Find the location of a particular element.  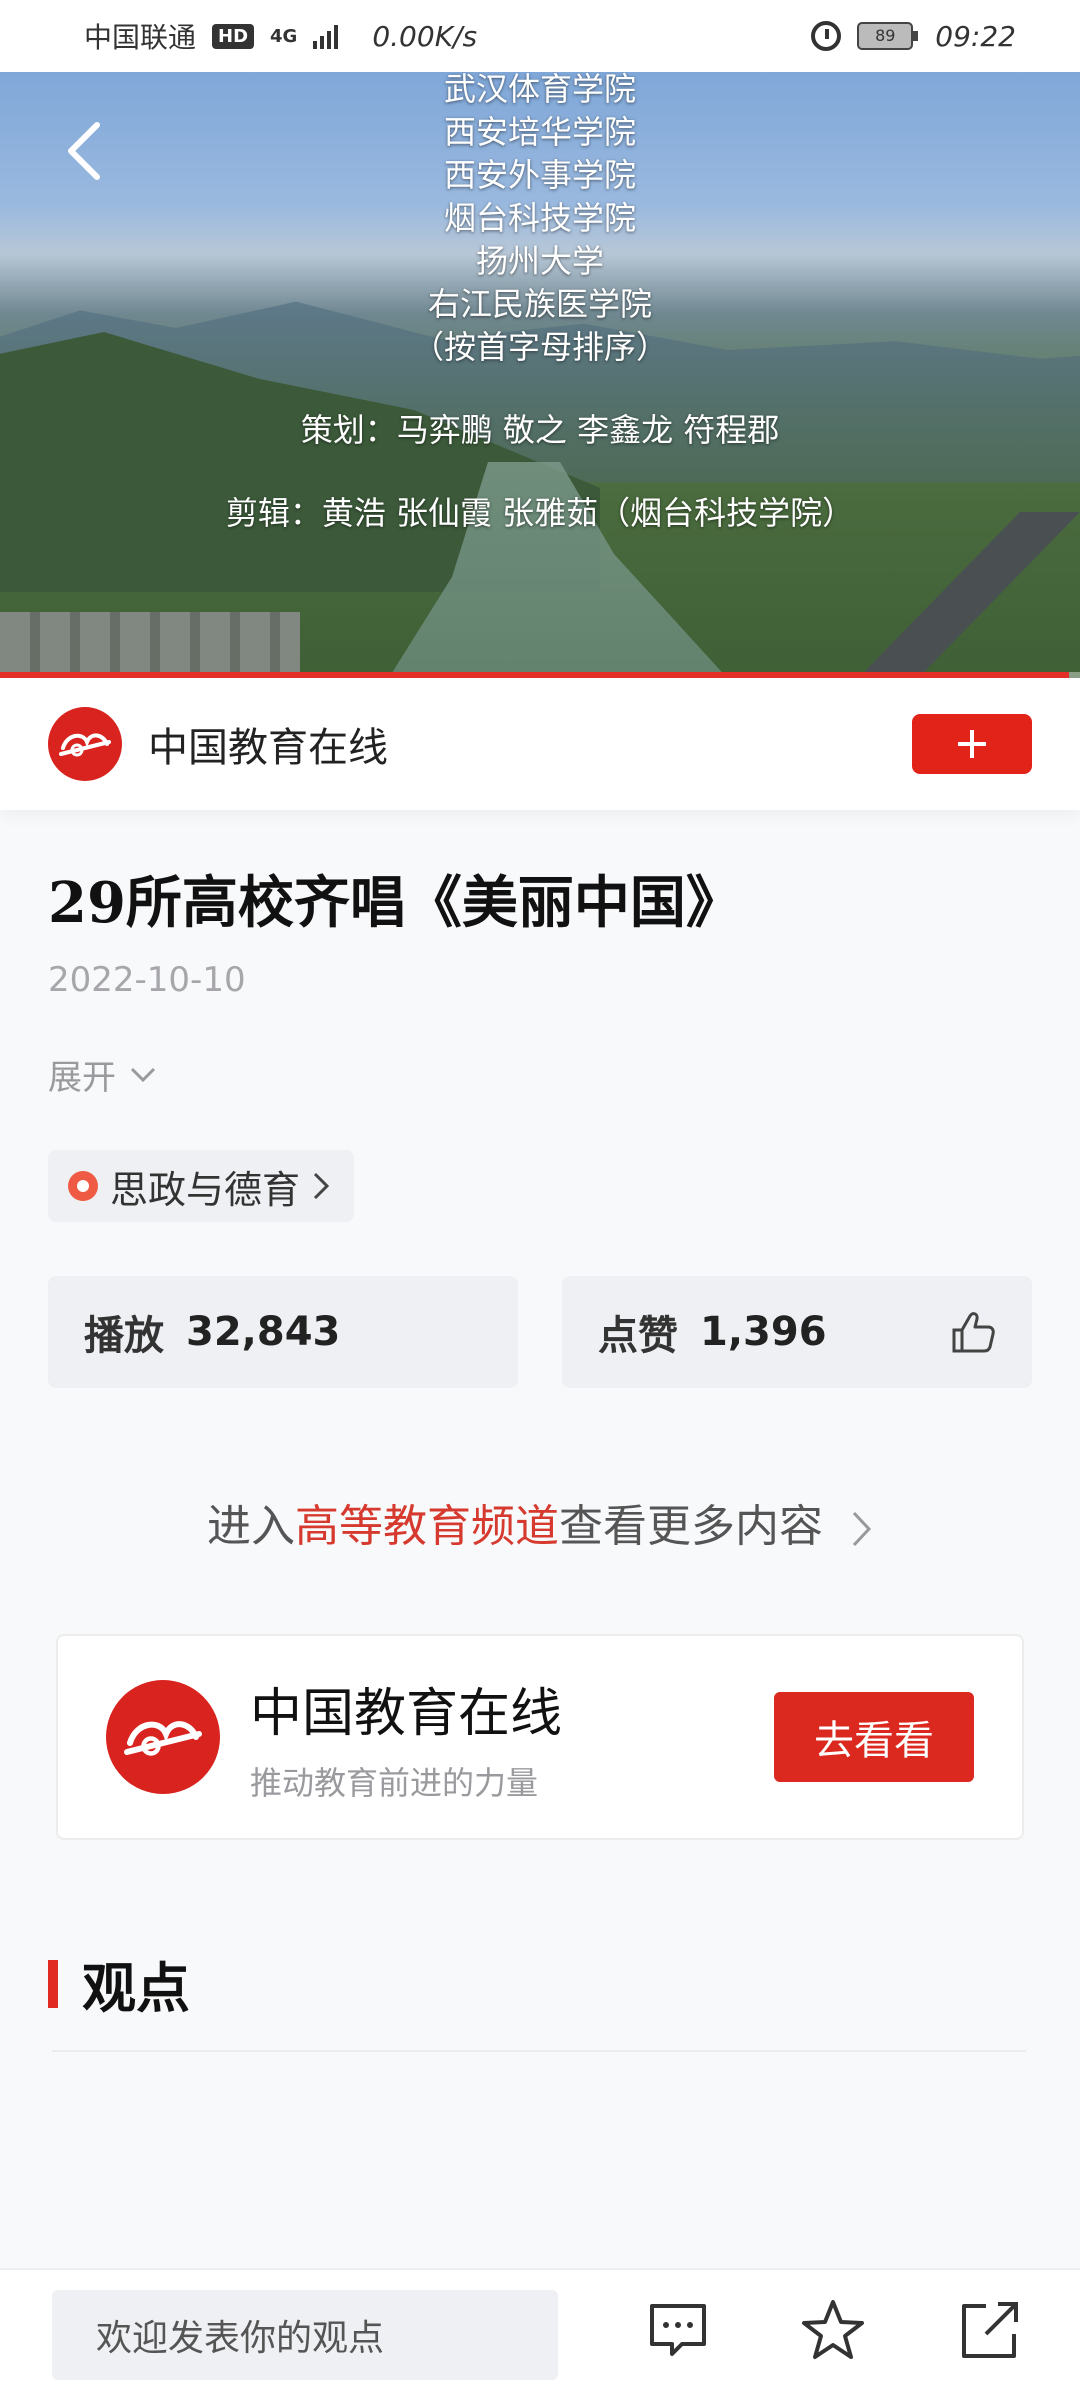

promo-logo is located at coordinates (163, 1737).